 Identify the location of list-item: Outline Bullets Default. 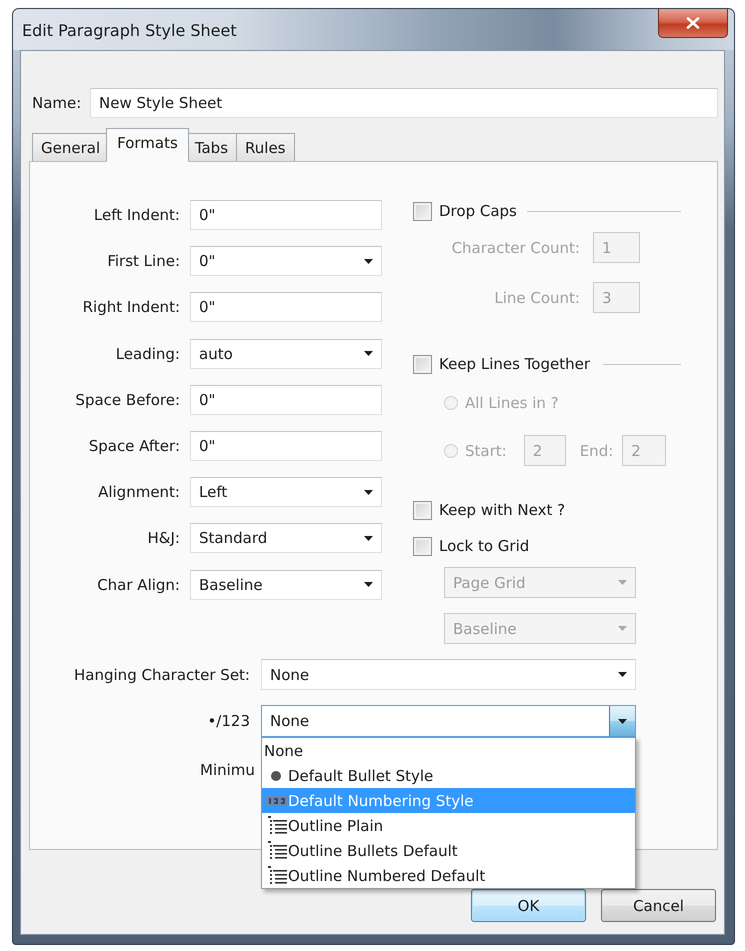
(448, 850).